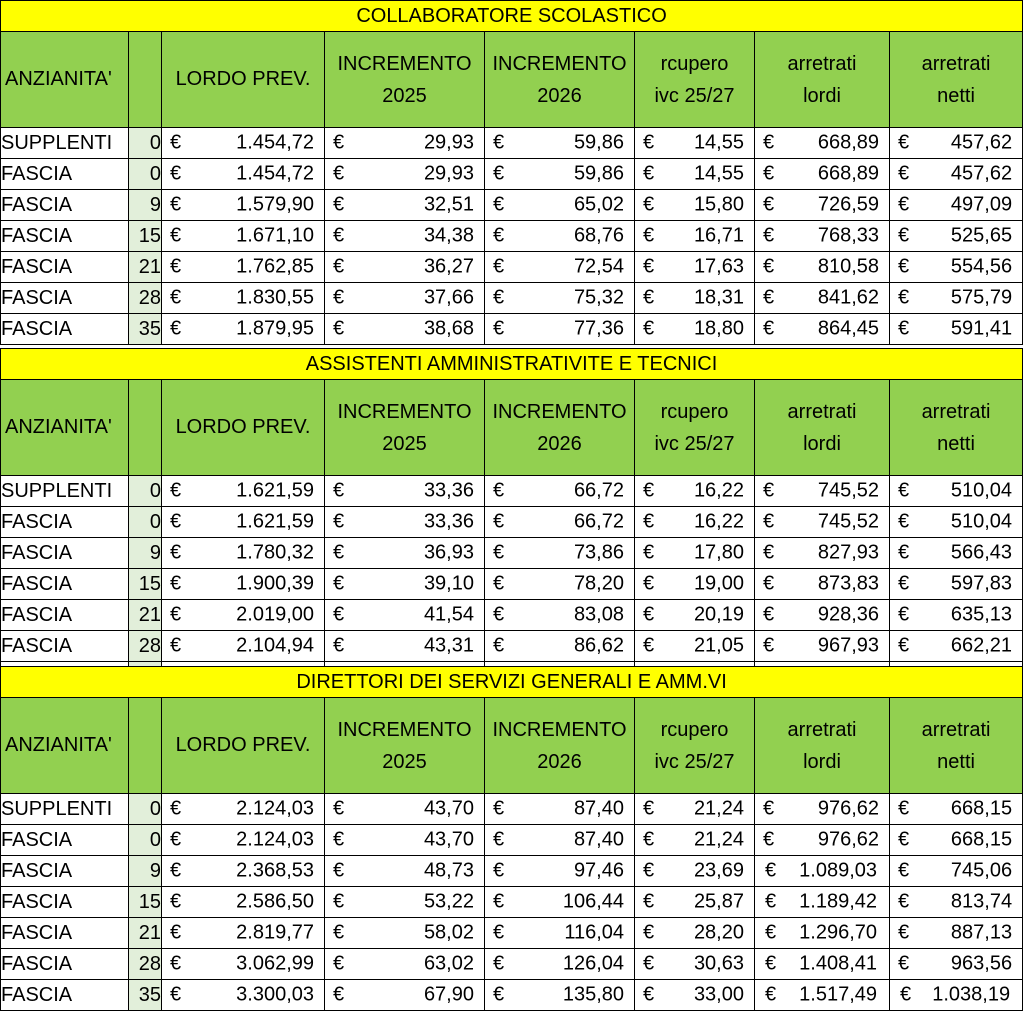 This screenshot has width=1024, height=1011. I want to click on cell-lordo: €1.830,55, so click(243, 298).